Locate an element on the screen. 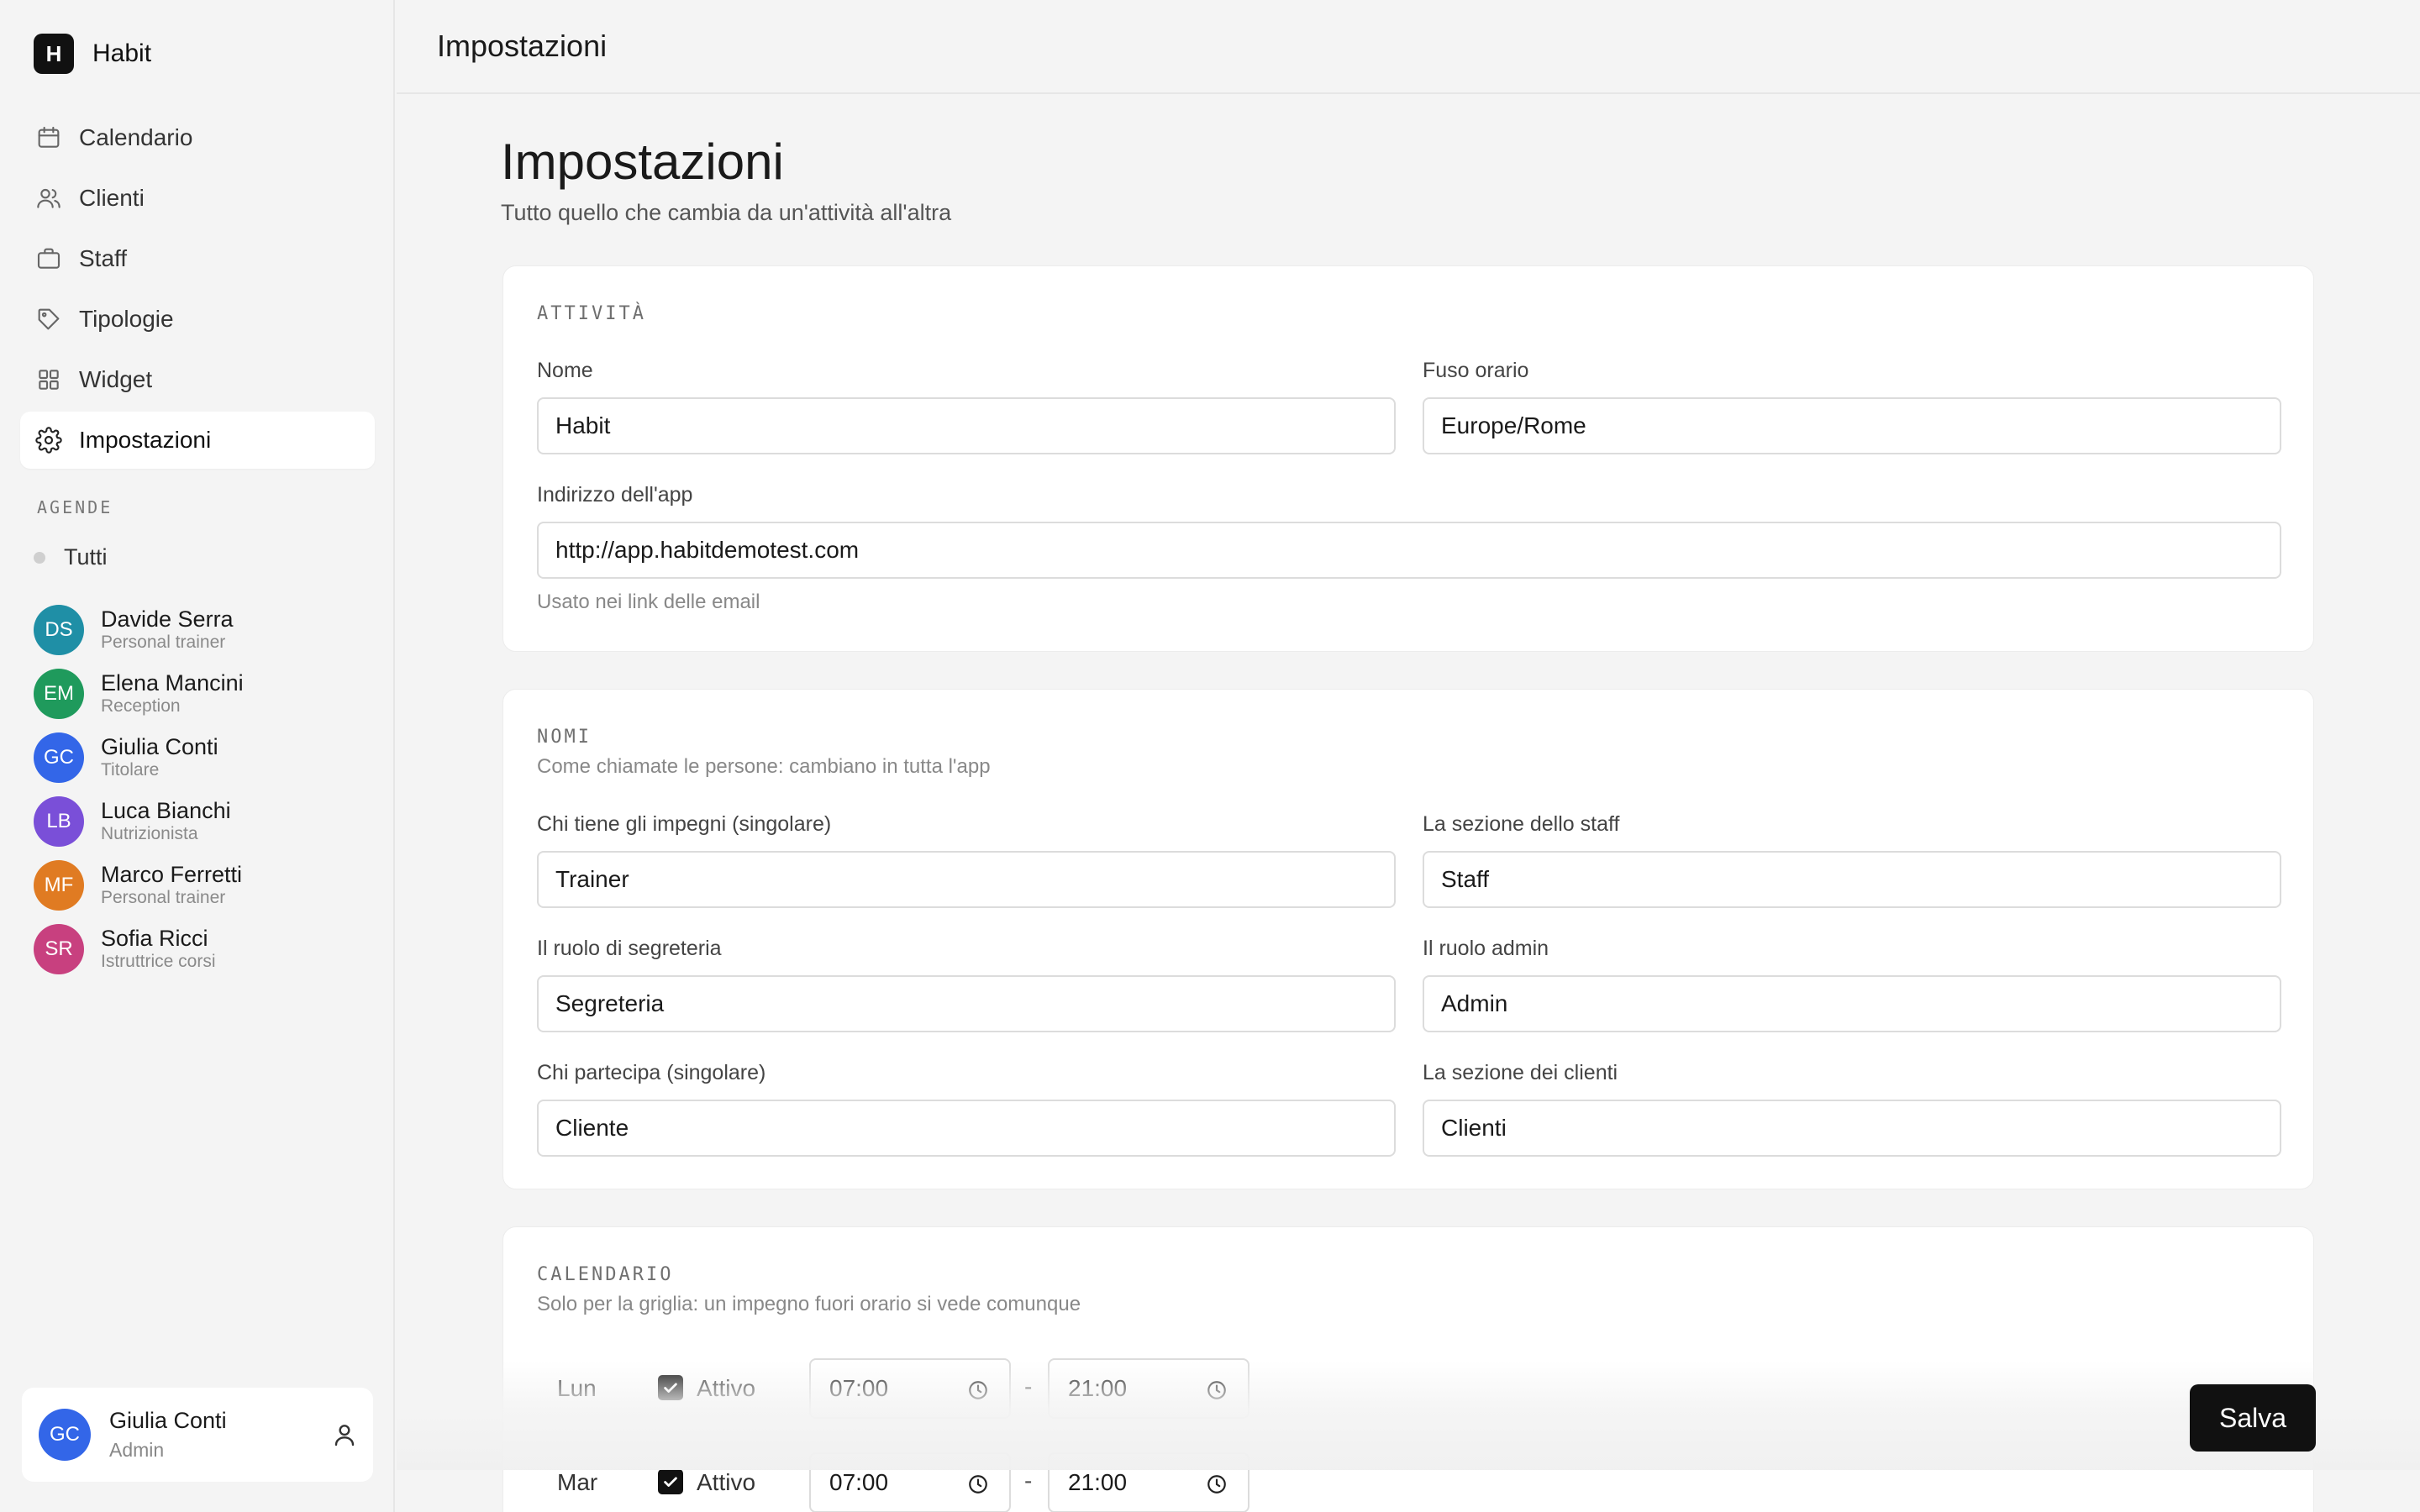 The image size is (2420, 1512). agenda-all-label: Tutti is located at coordinates (86, 557).